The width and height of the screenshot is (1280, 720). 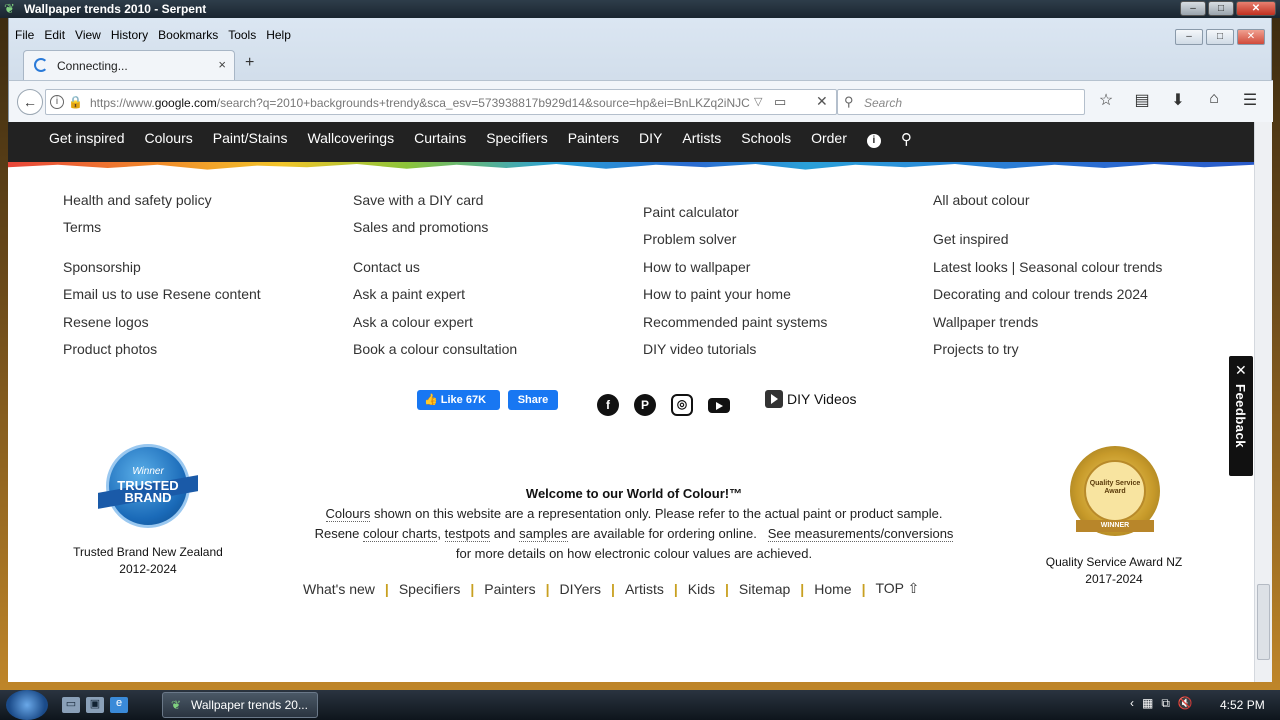 I want to click on link-ask-paint-expert: Ask a paint expert, so click(x=409, y=294).